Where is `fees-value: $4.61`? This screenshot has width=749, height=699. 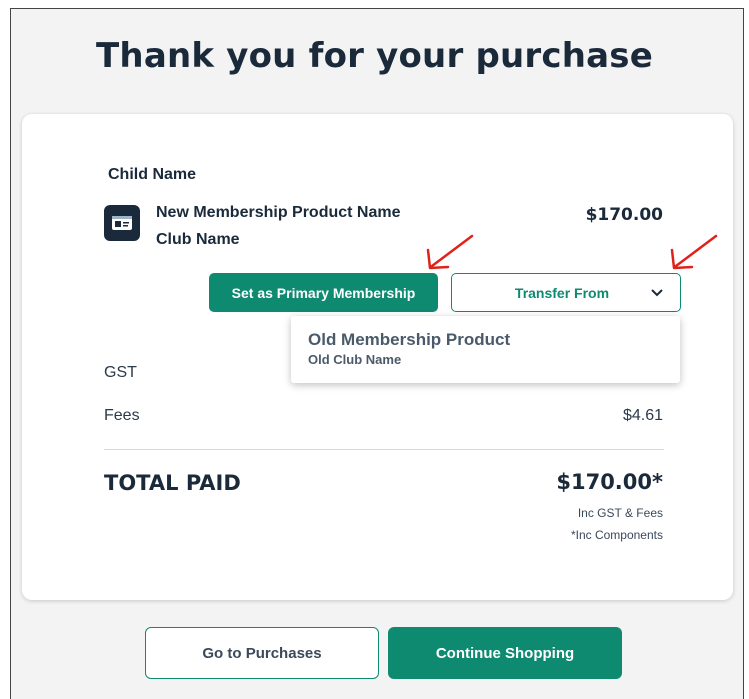 fees-value: $4.61 is located at coordinates (642, 415).